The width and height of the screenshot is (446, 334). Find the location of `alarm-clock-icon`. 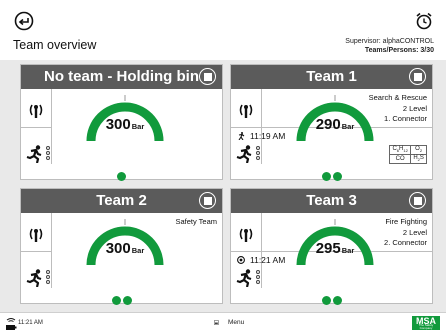

alarm-clock-icon is located at coordinates (424, 21).